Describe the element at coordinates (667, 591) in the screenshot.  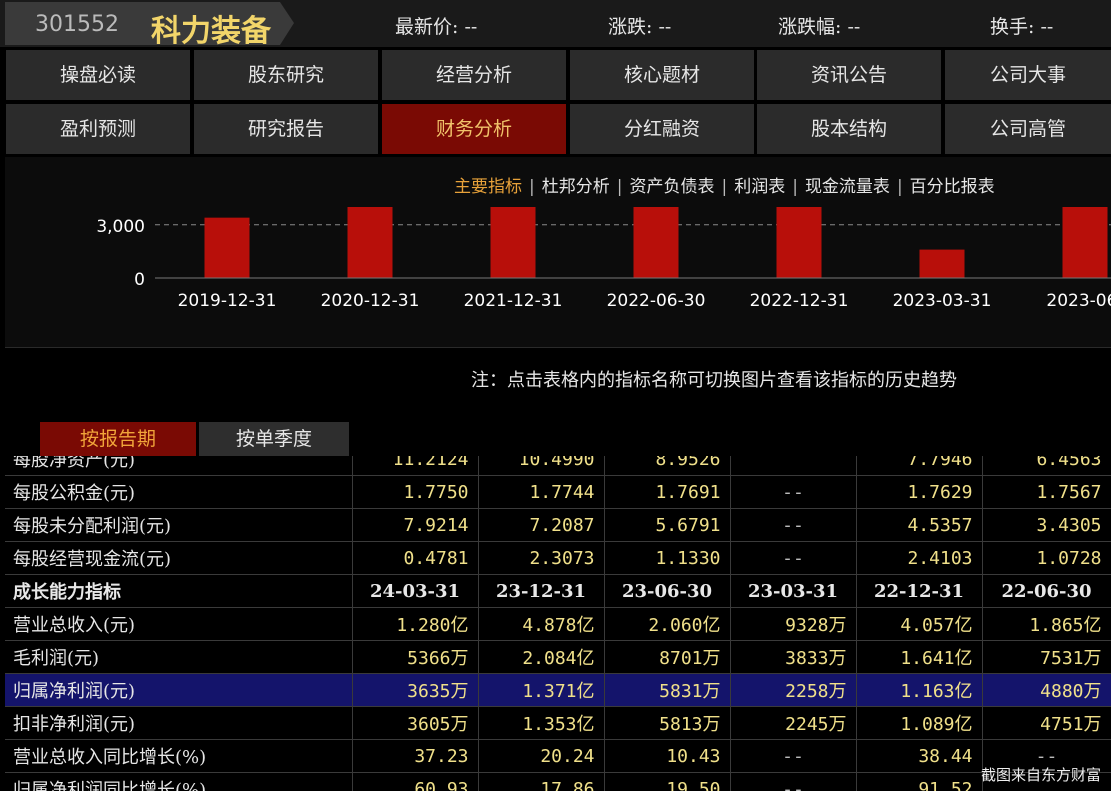
I see `period-header-cell: 23-06-30` at that location.